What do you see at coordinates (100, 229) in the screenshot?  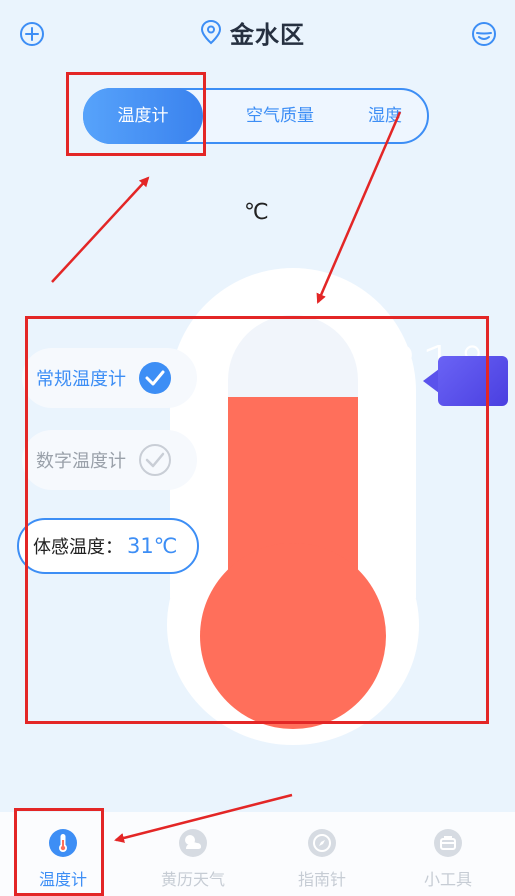 I see `arrow-to-tab` at bounding box center [100, 229].